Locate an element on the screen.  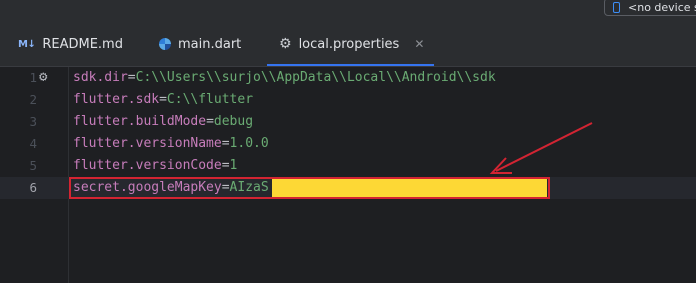
top-toolbar: <no device s is located at coordinates (348, 11).